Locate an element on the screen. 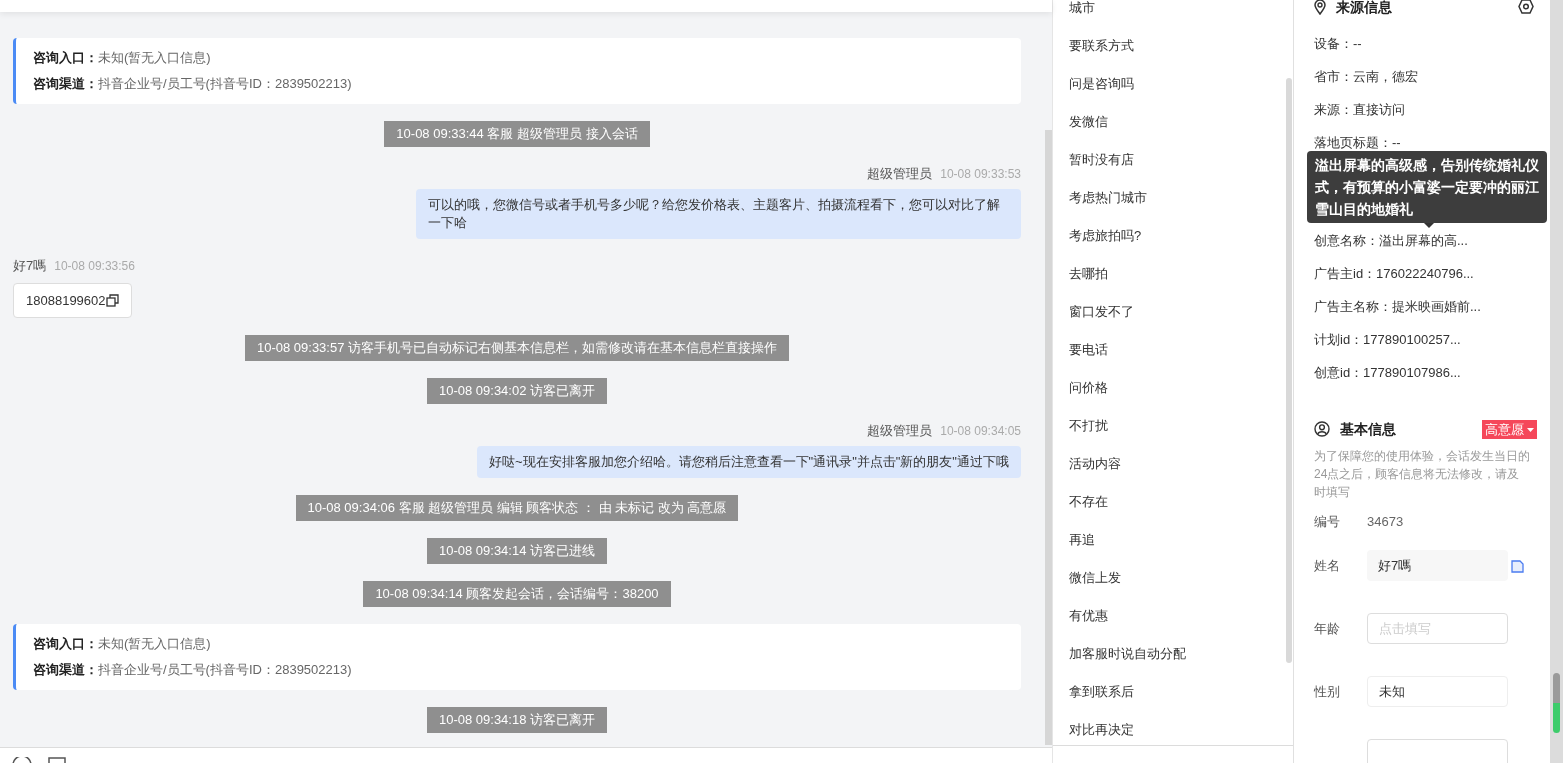 The image size is (1563, 763). system-notice: 10-08 09:34:14 顾客发起会话，会话编号：38200 is located at coordinates (517, 594).